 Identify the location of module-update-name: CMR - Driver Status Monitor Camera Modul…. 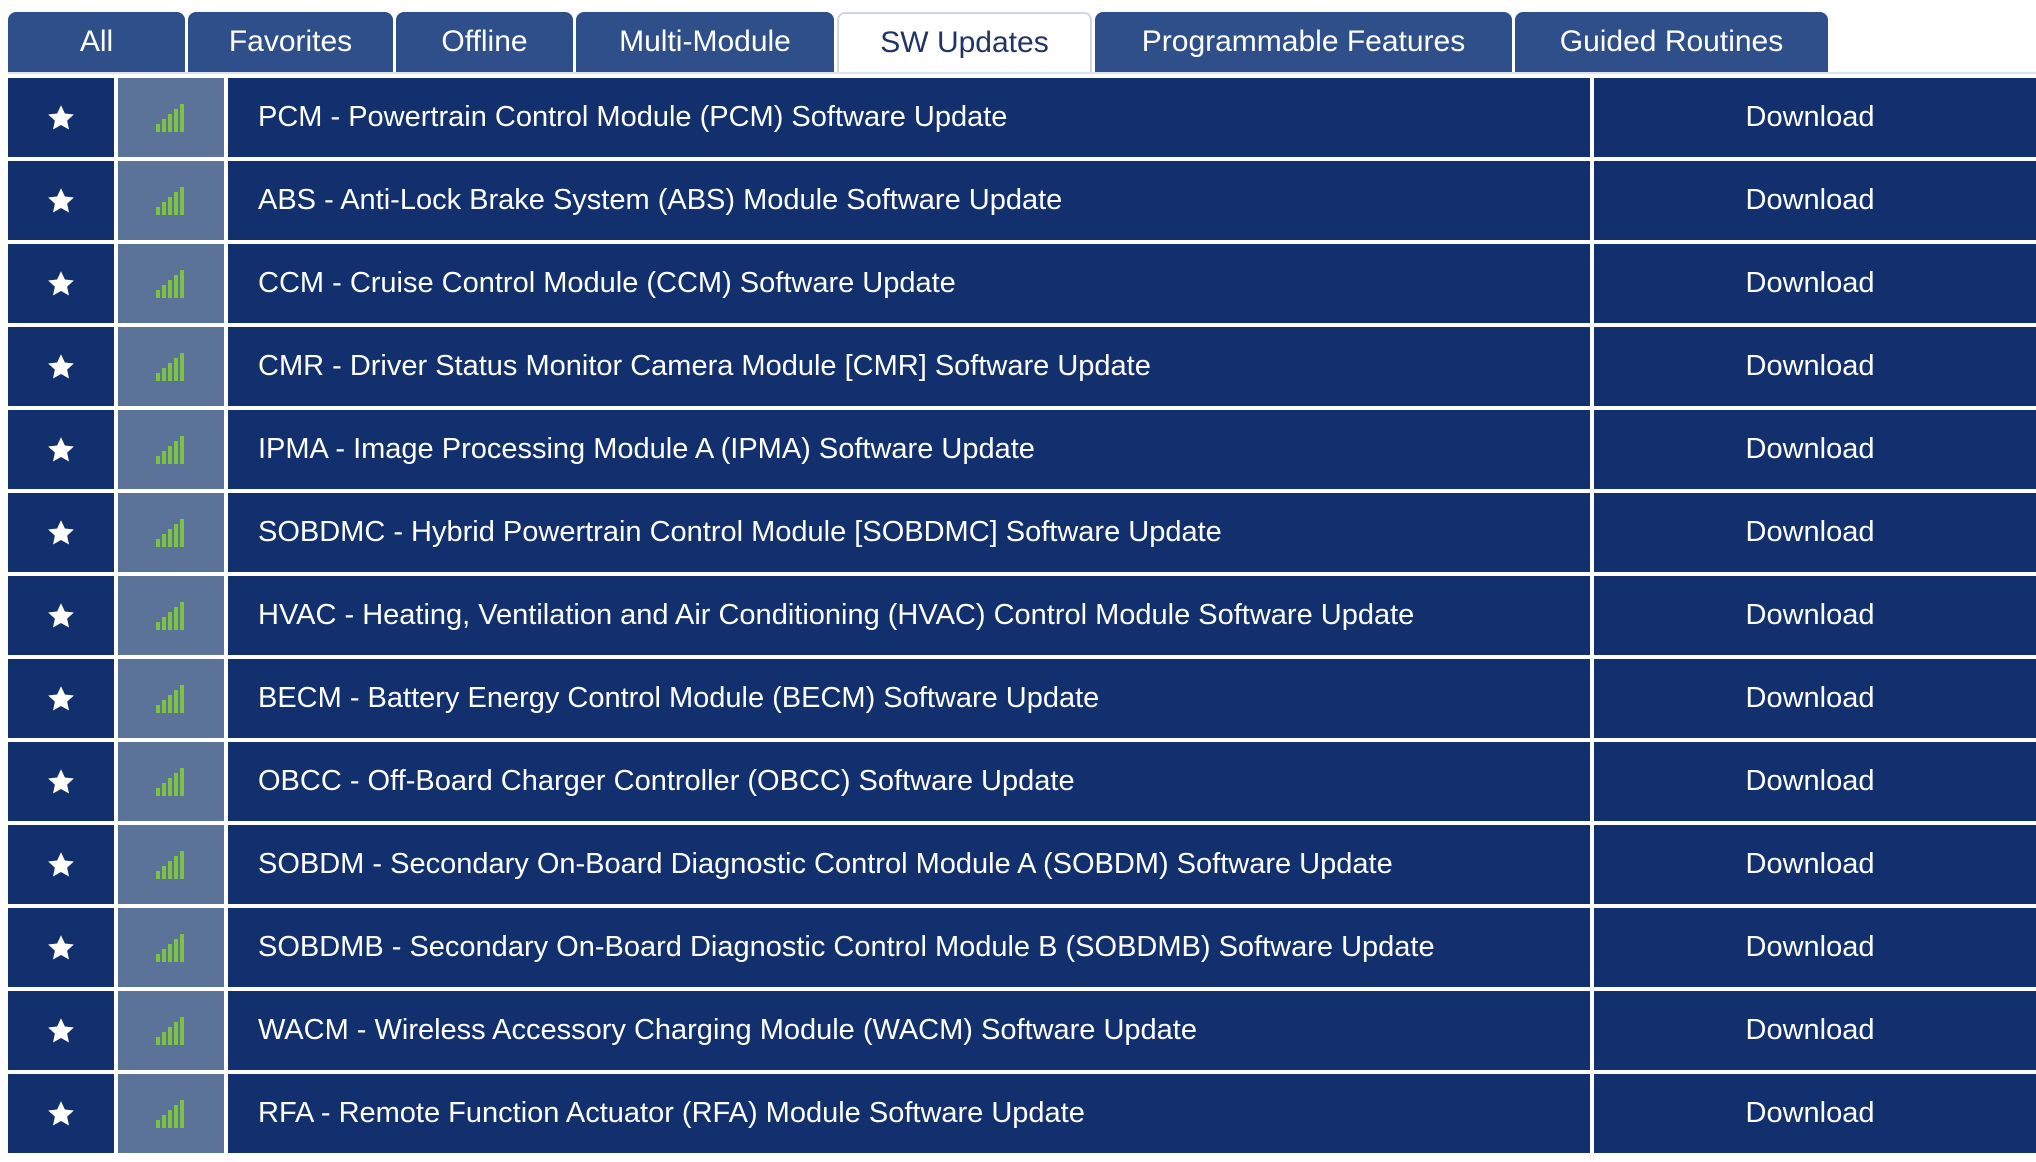
(909, 366).